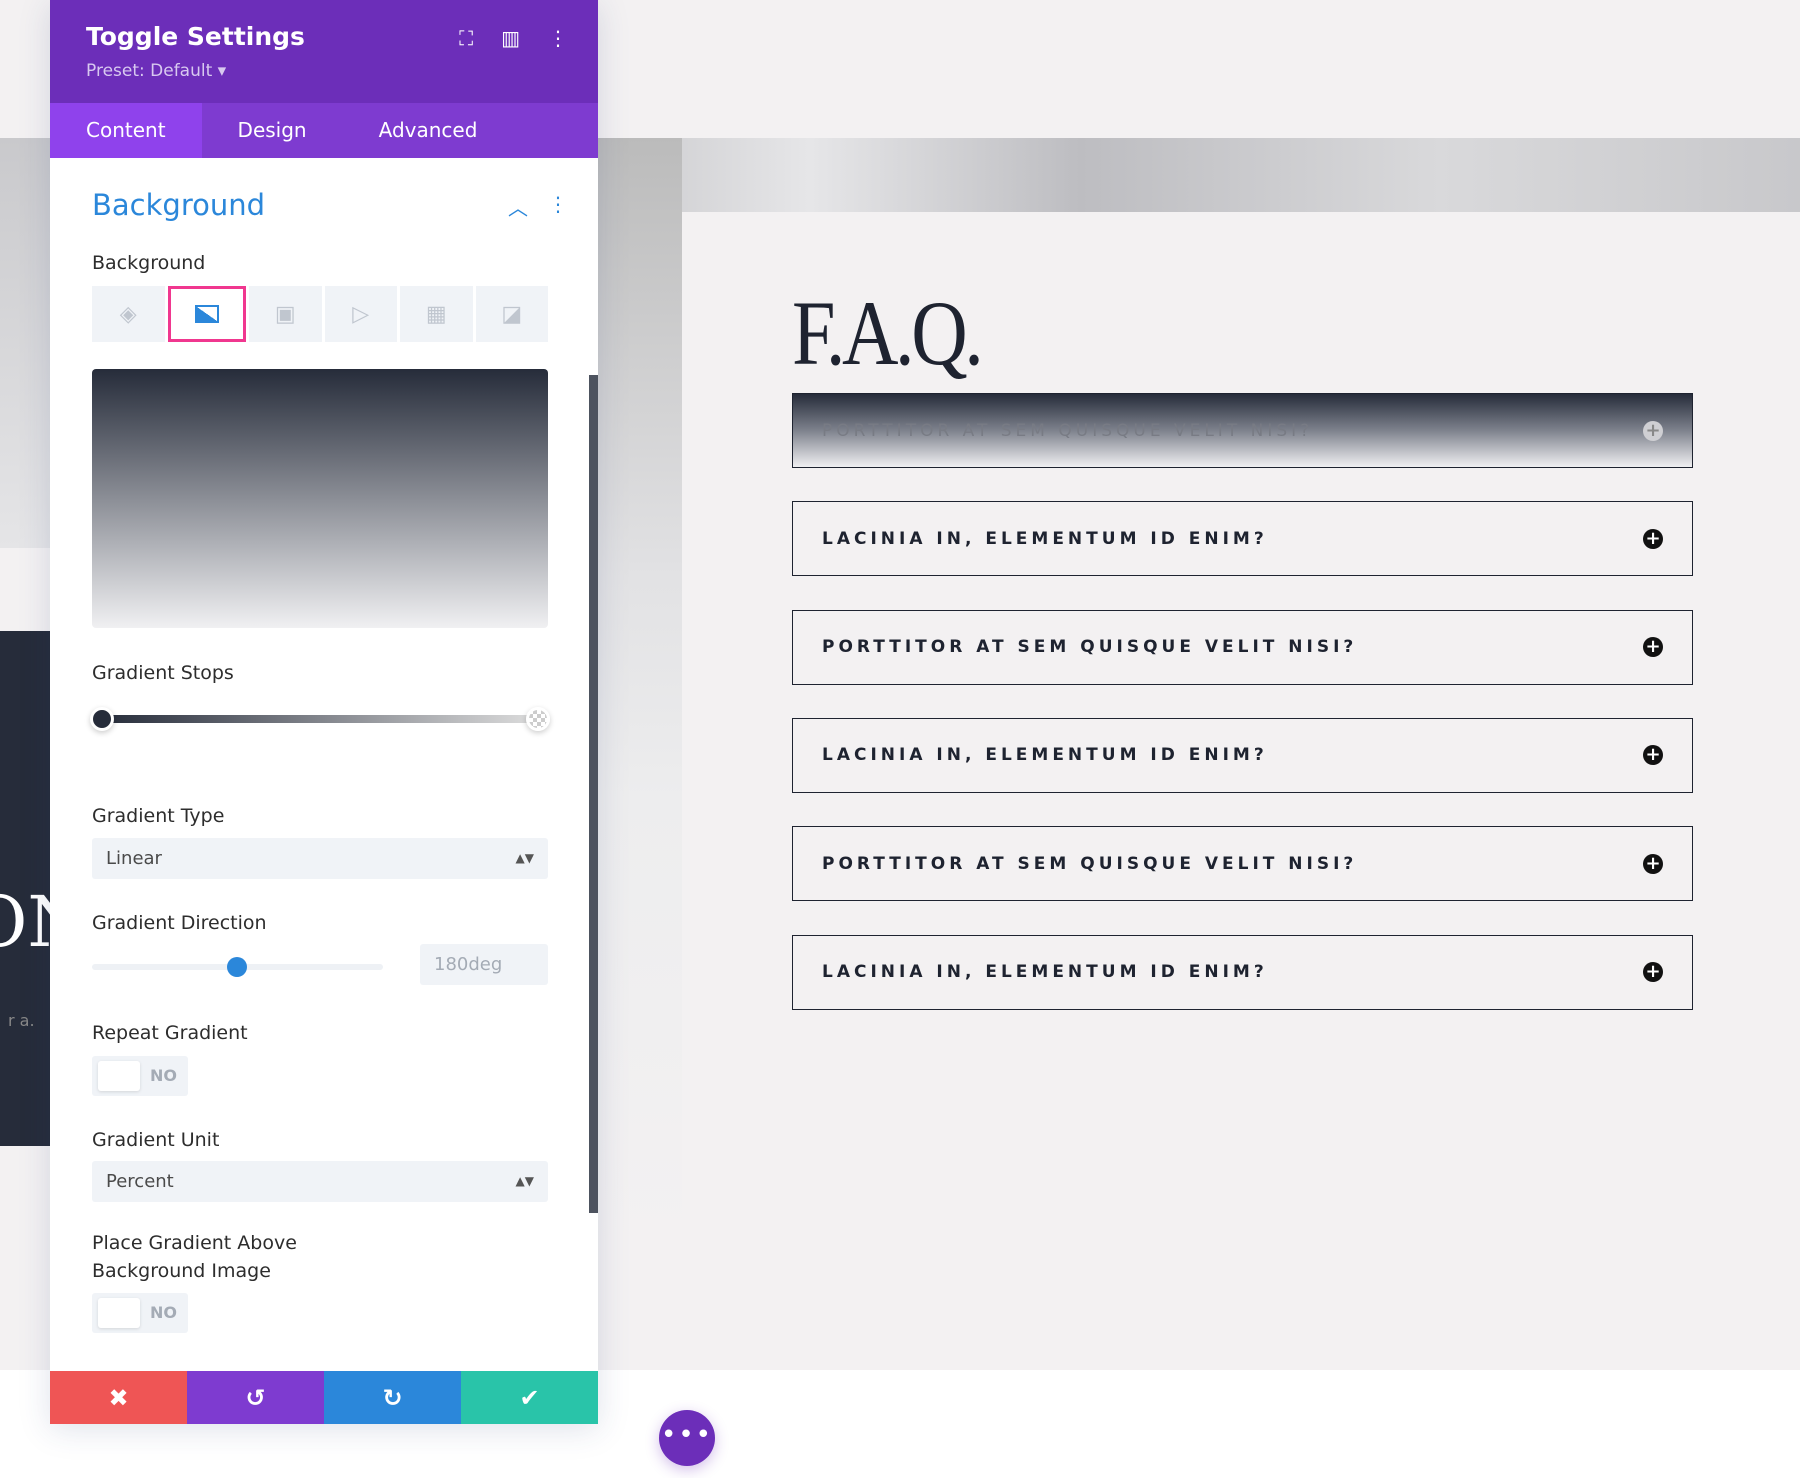 The width and height of the screenshot is (1800, 1478). What do you see at coordinates (538, 719) in the screenshot?
I see `gradient-stop-end` at bounding box center [538, 719].